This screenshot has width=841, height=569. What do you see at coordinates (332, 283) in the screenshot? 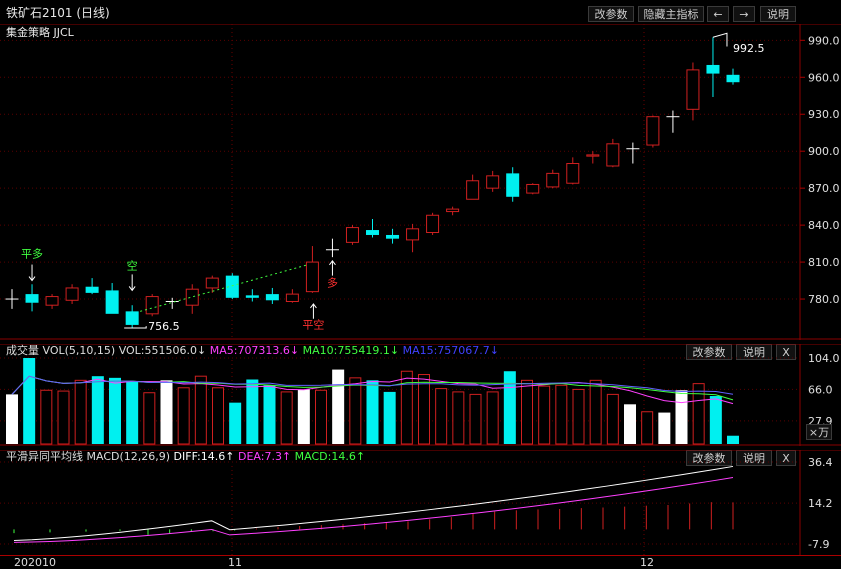
I see `duo-label: 多` at bounding box center [332, 283].